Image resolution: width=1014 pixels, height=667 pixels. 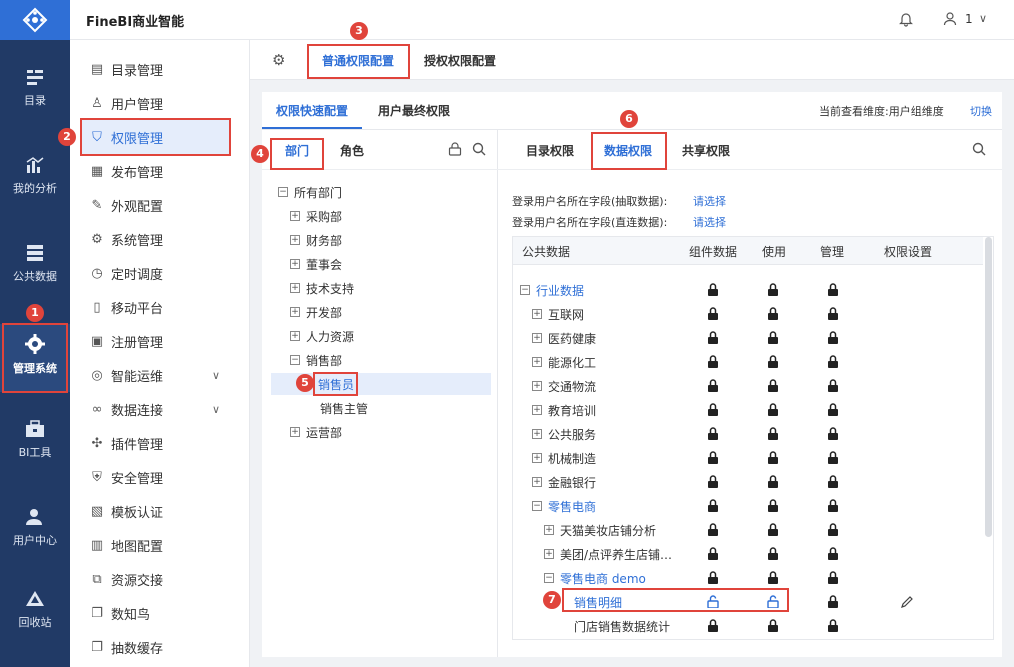 What do you see at coordinates (906, 20) in the screenshot?
I see `bell-icon` at bounding box center [906, 20].